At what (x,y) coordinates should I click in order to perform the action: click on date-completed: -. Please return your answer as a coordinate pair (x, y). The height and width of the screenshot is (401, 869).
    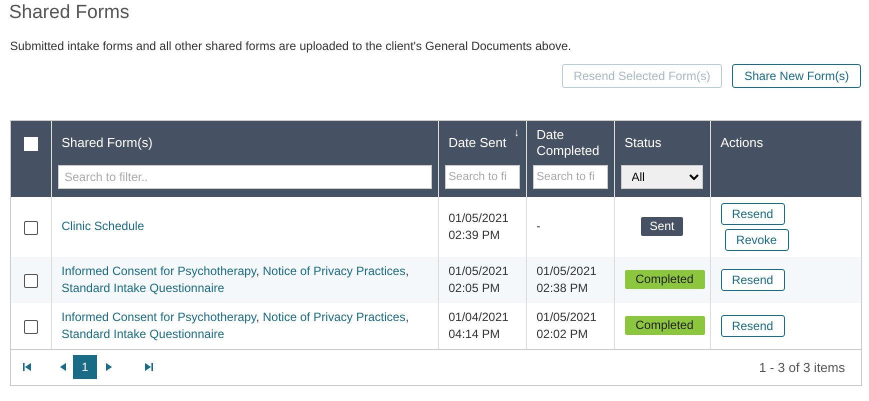
    Looking at the image, I should click on (539, 227).